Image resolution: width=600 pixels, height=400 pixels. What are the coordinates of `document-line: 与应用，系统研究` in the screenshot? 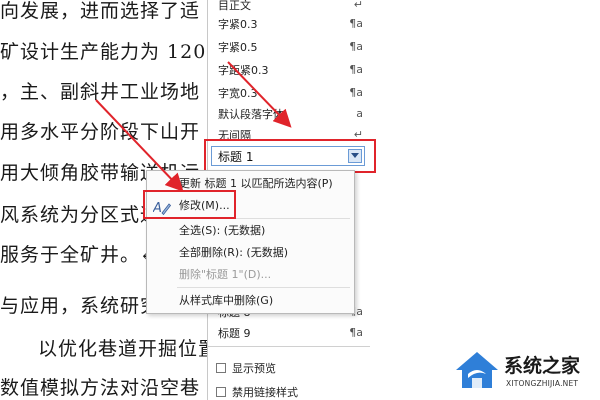 It's located at (80, 306).